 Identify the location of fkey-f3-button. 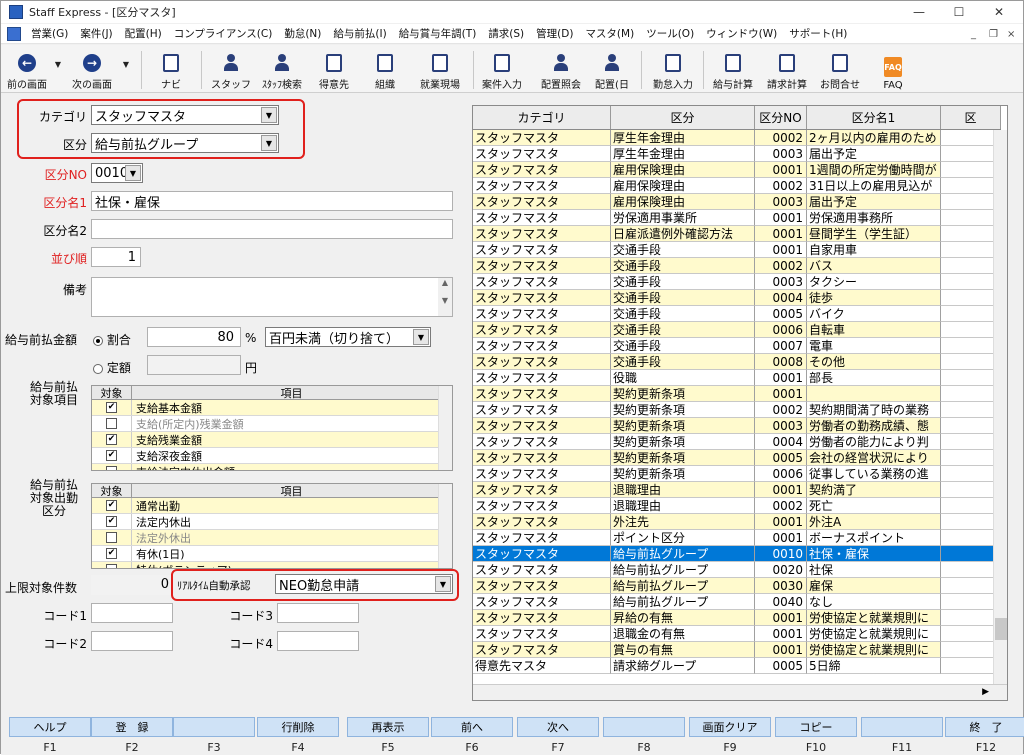
(214, 727).